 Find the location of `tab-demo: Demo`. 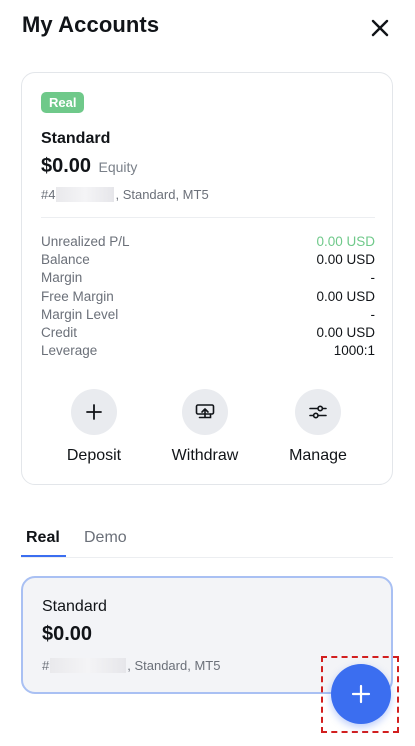

tab-demo: Demo is located at coordinates (105, 538).